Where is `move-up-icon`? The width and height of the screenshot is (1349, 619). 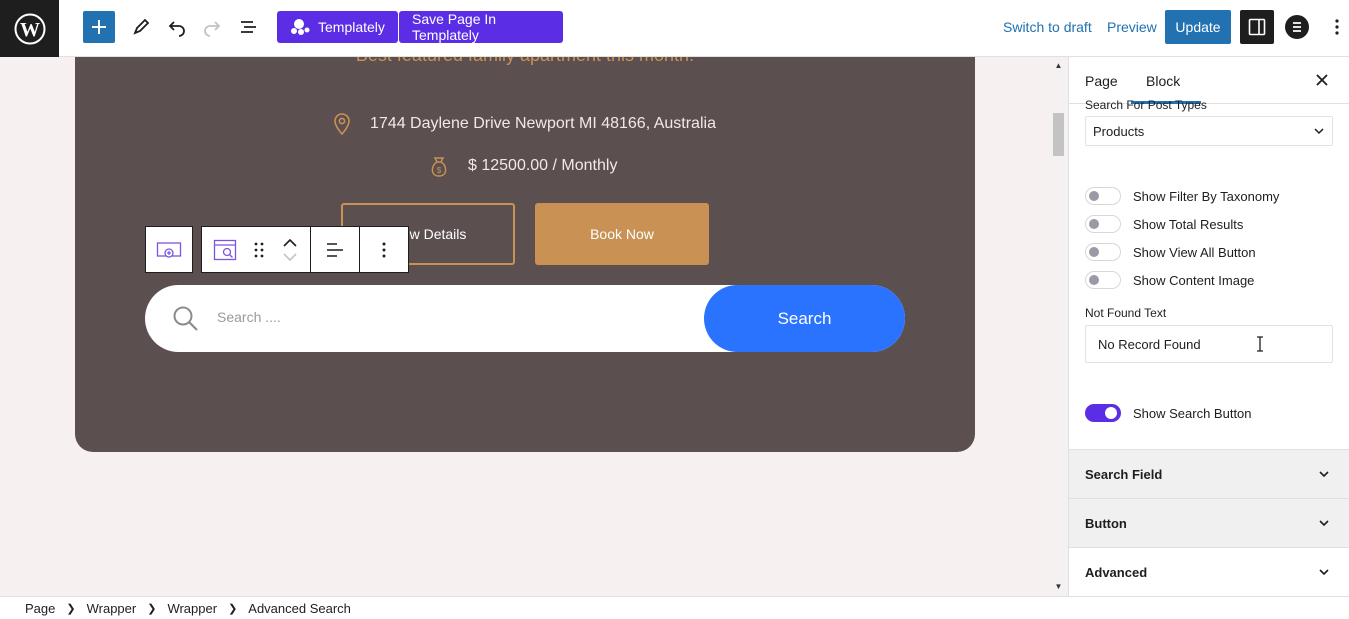
move-up-icon is located at coordinates (290, 242).